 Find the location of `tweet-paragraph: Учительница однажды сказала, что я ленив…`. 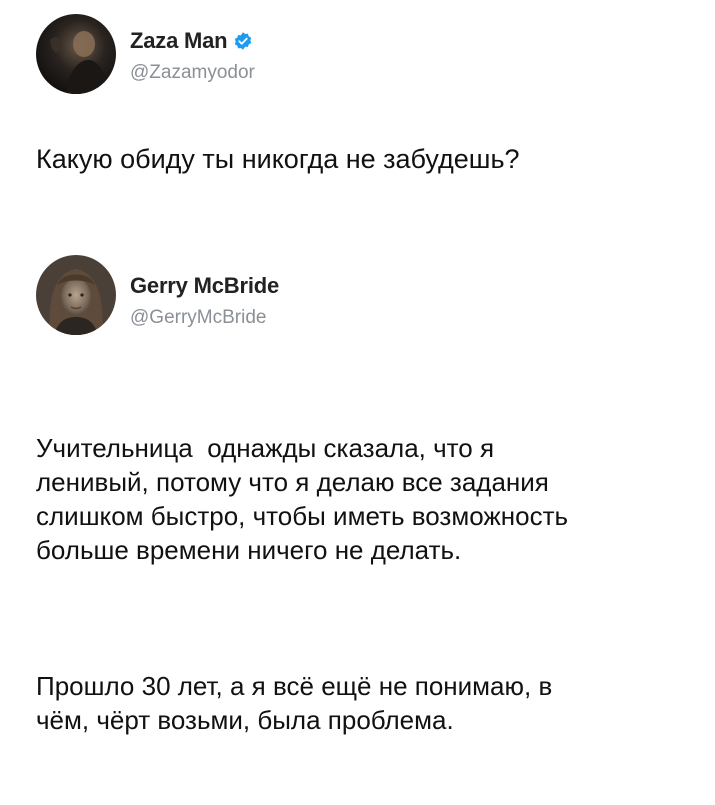

tweet-paragraph: Учительница однажды сказала, что я ленив… is located at coordinates (302, 499).